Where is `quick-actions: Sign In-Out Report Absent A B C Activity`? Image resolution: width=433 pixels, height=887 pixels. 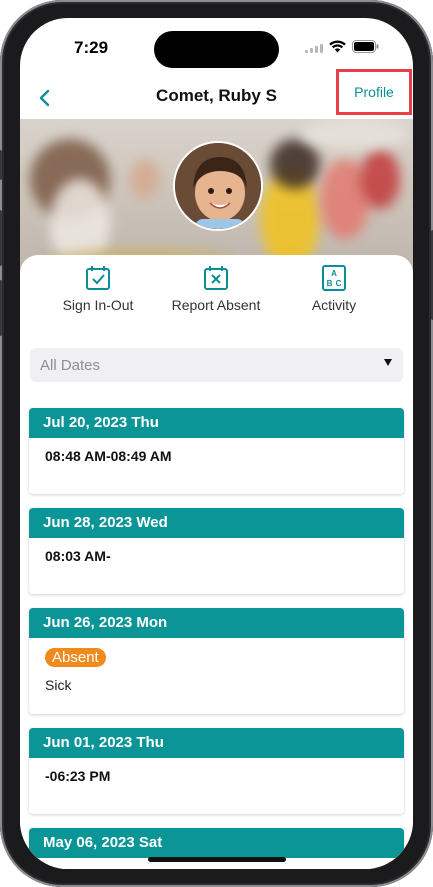
quick-actions: Sign In-Out Report Absent A B C Activity is located at coordinates (216, 298).